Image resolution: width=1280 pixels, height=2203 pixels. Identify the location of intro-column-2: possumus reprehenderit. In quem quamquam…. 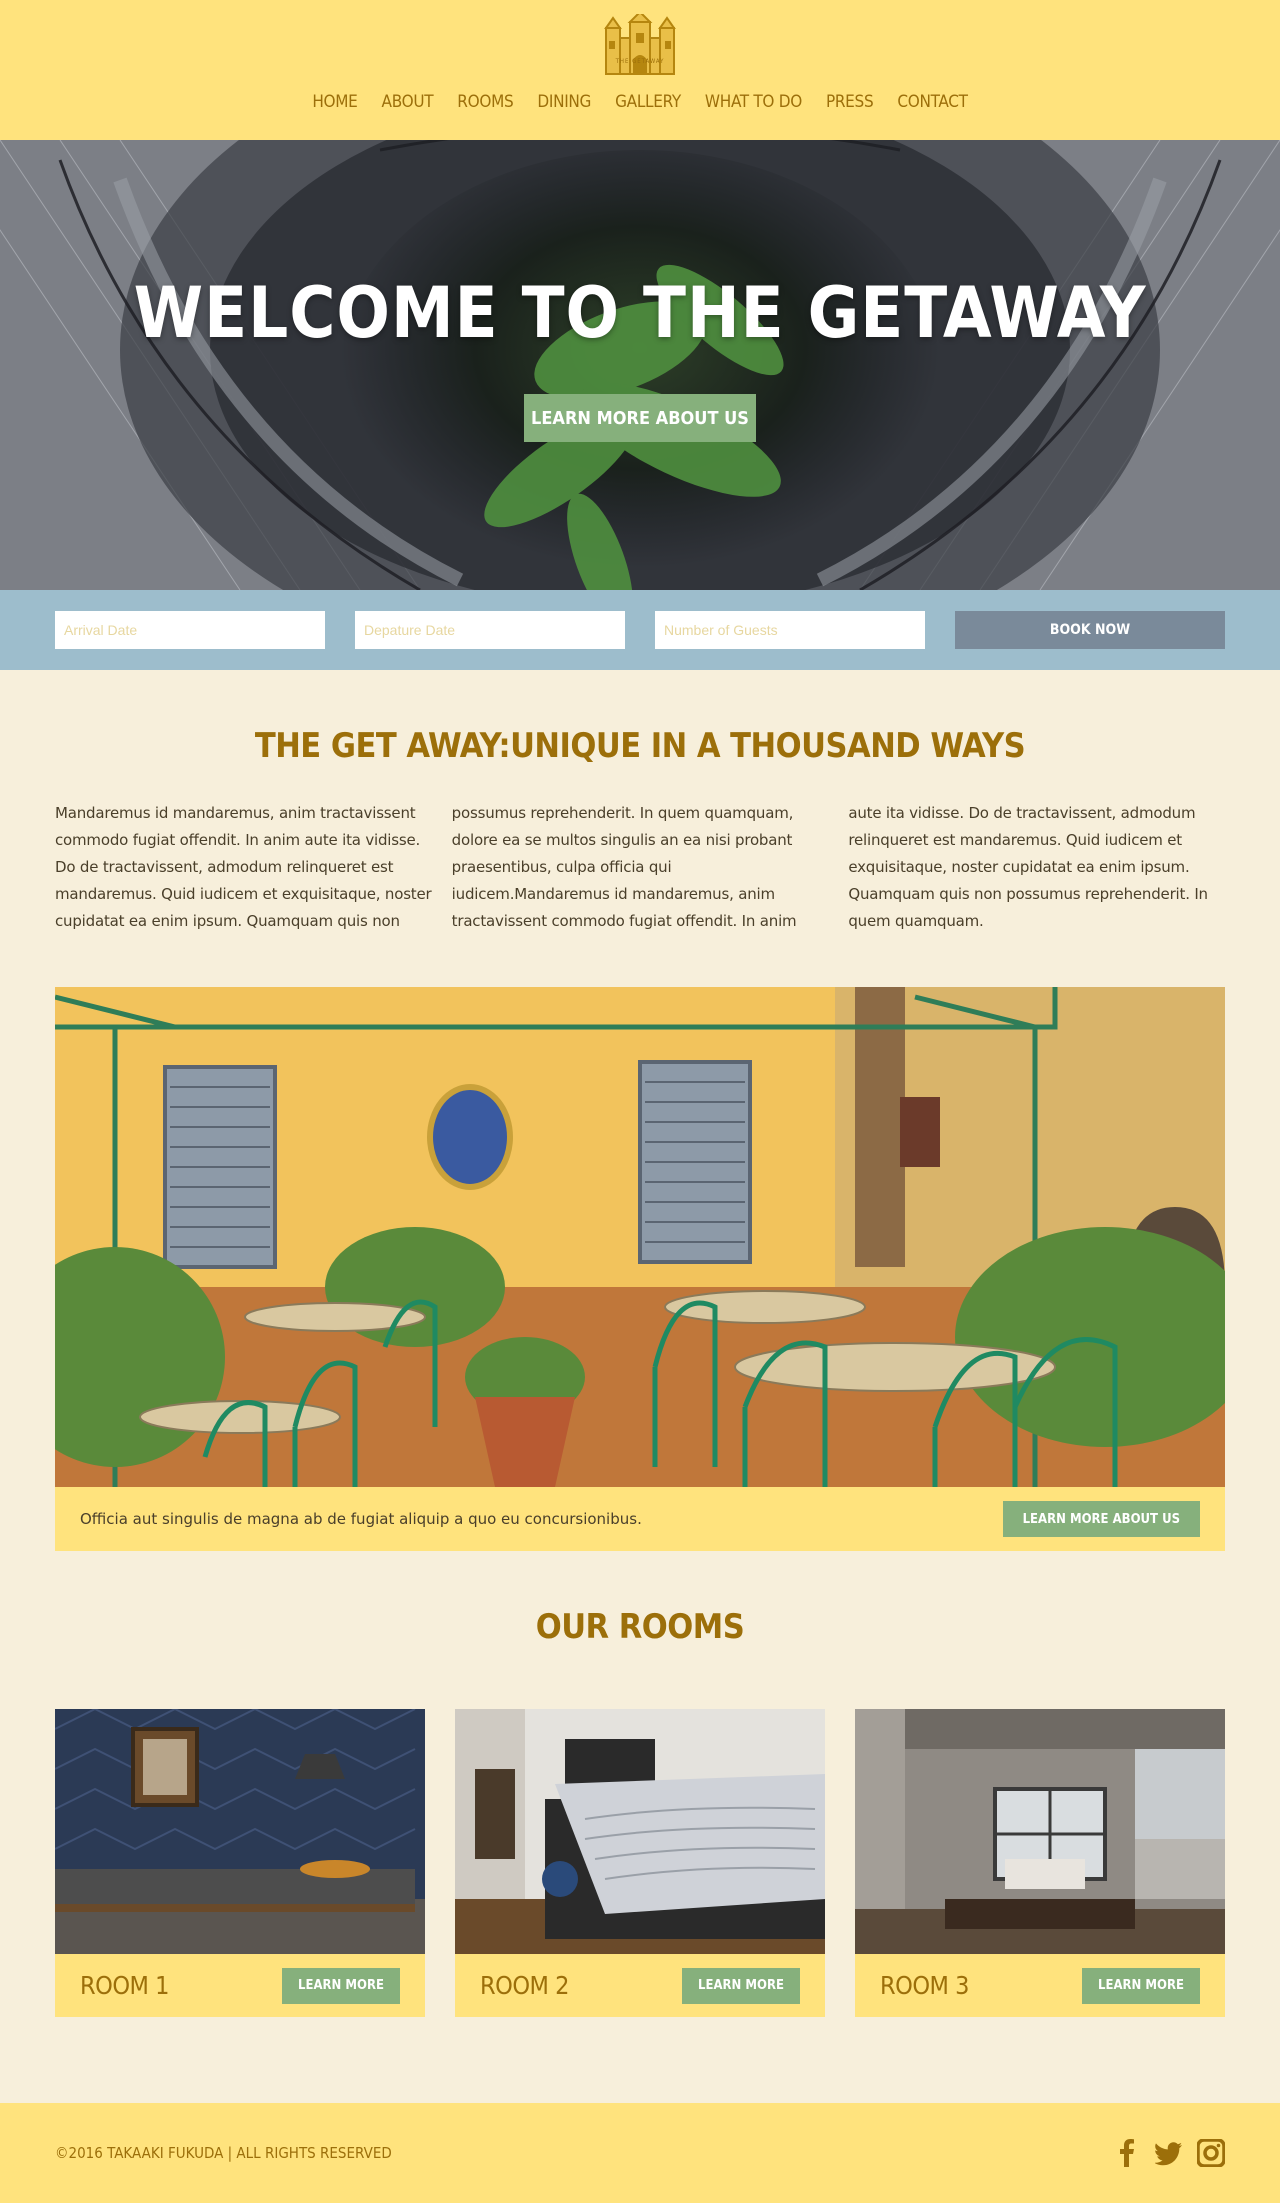
(624, 867).